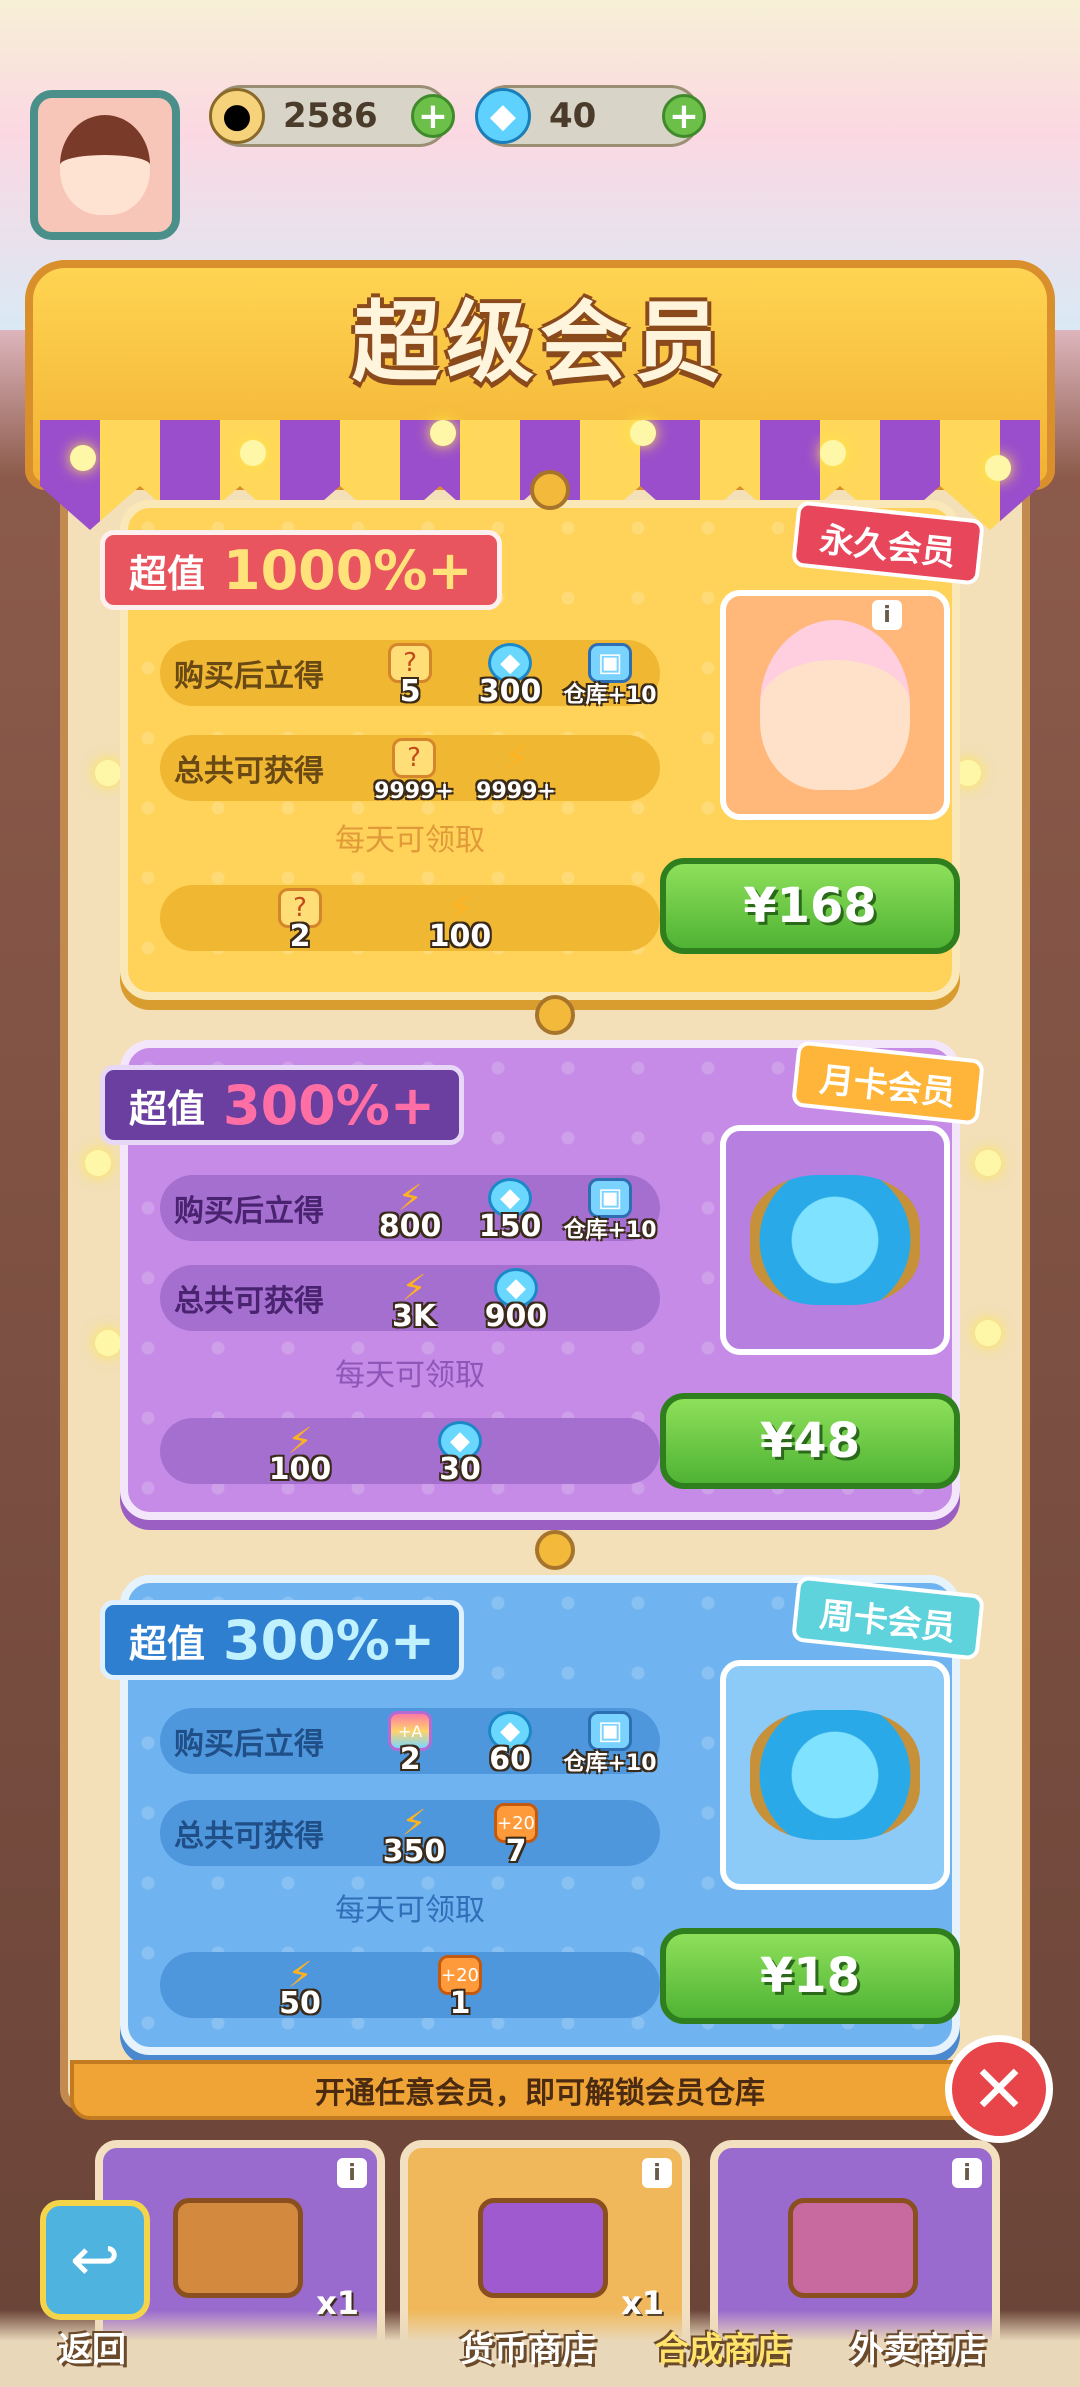 This screenshot has height=2387, width=1080. I want to click on treasure-chest-icon, so click(238, 2248).